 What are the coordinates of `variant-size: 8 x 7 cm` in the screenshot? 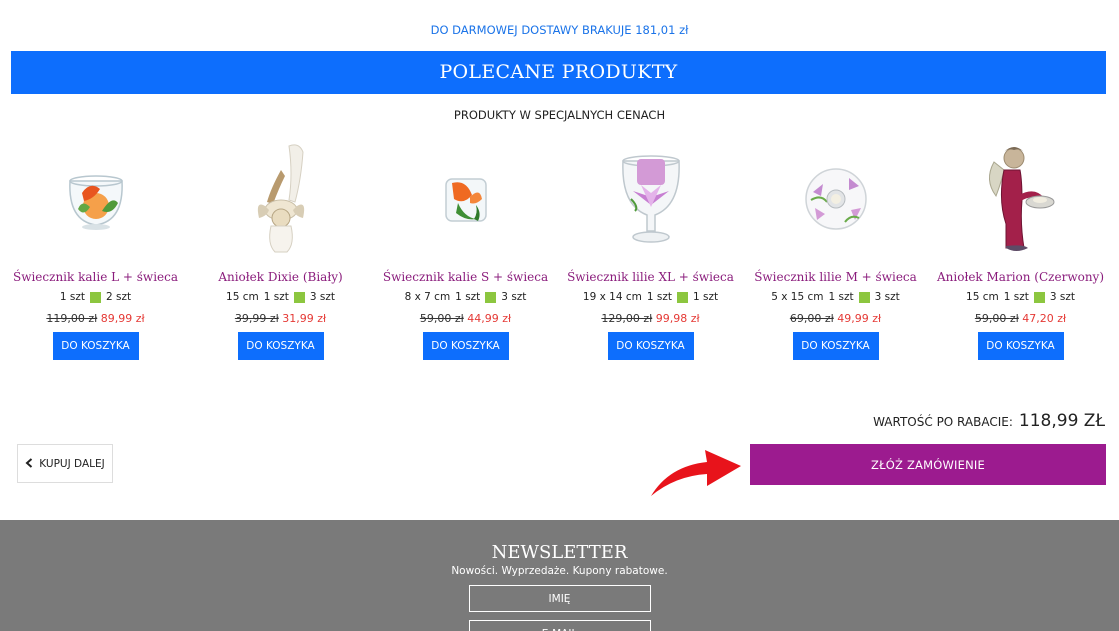 It's located at (427, 297).